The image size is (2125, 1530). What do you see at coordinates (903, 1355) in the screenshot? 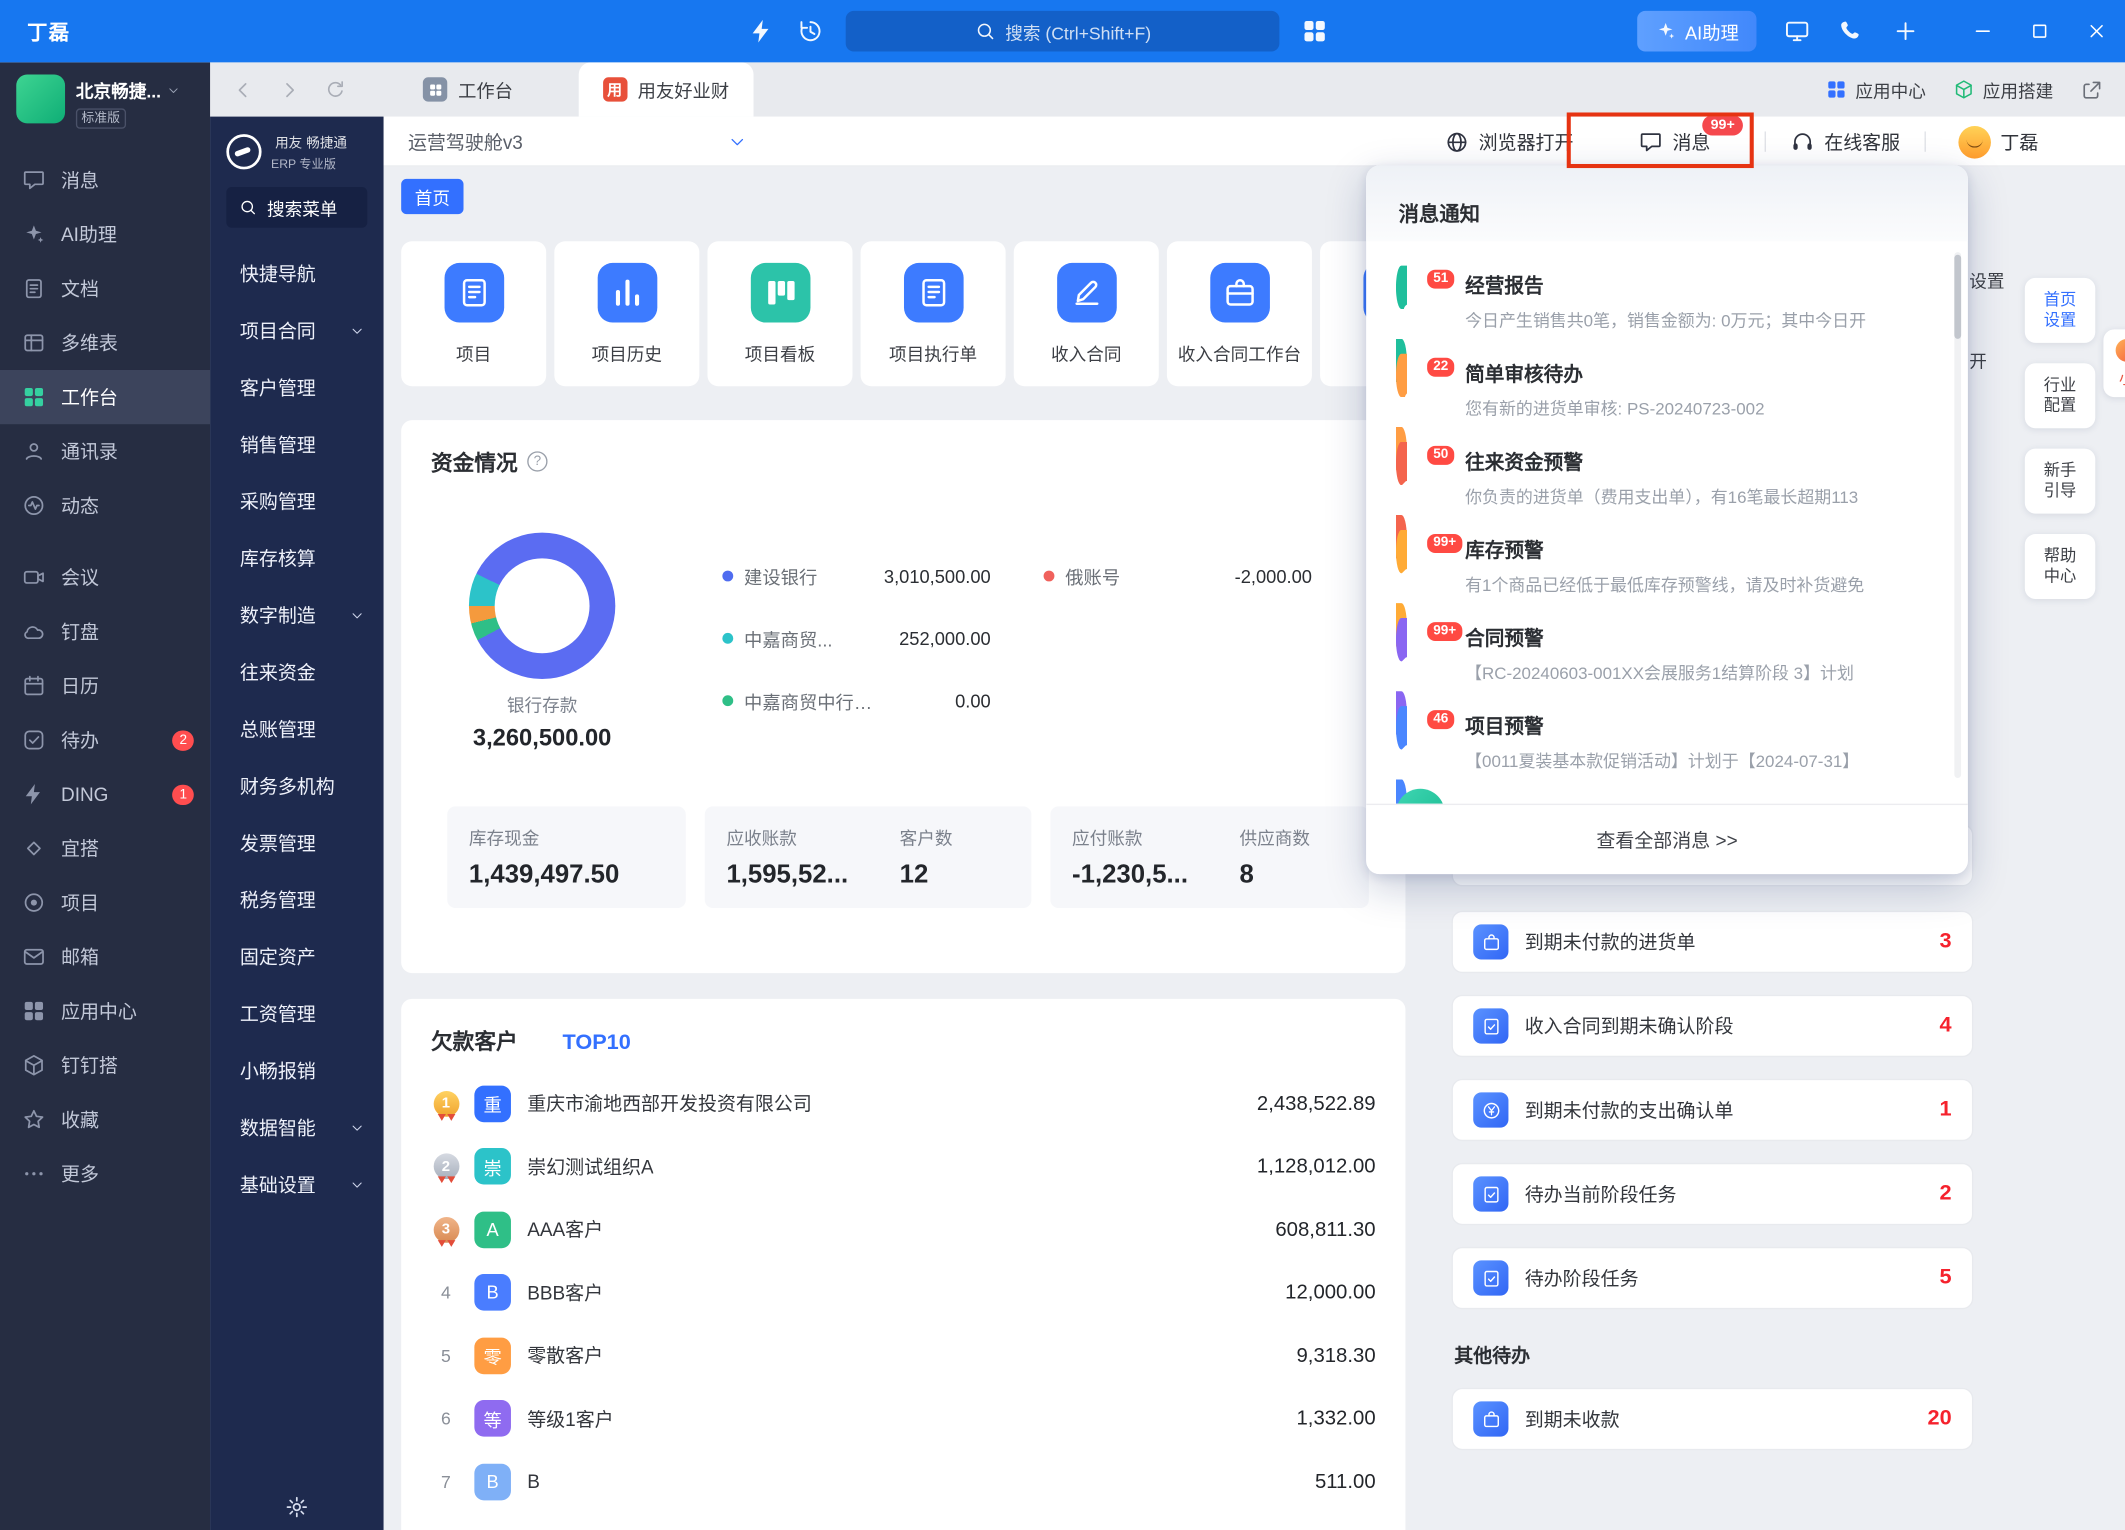
I see `debtor-row-4: 5 零零散客户 9,318.30` at bounding box center [903, 1355].